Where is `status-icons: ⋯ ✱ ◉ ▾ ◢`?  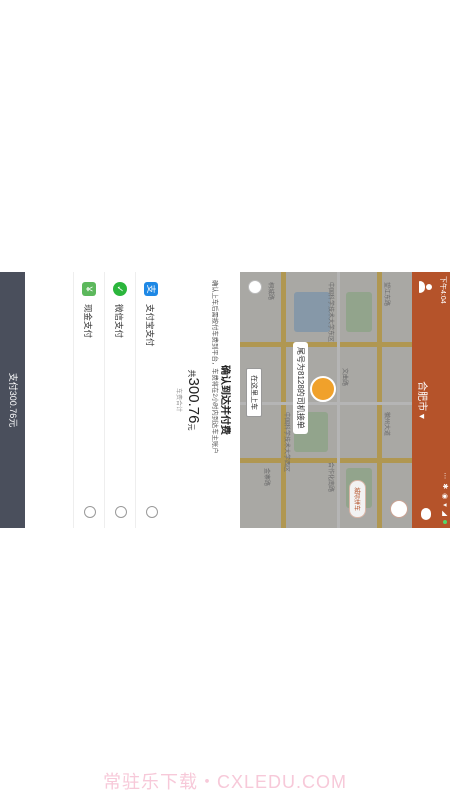 status-icons: ⋯ ✱ ◉ ▾ ◢ is located at coordinates (445, 498).